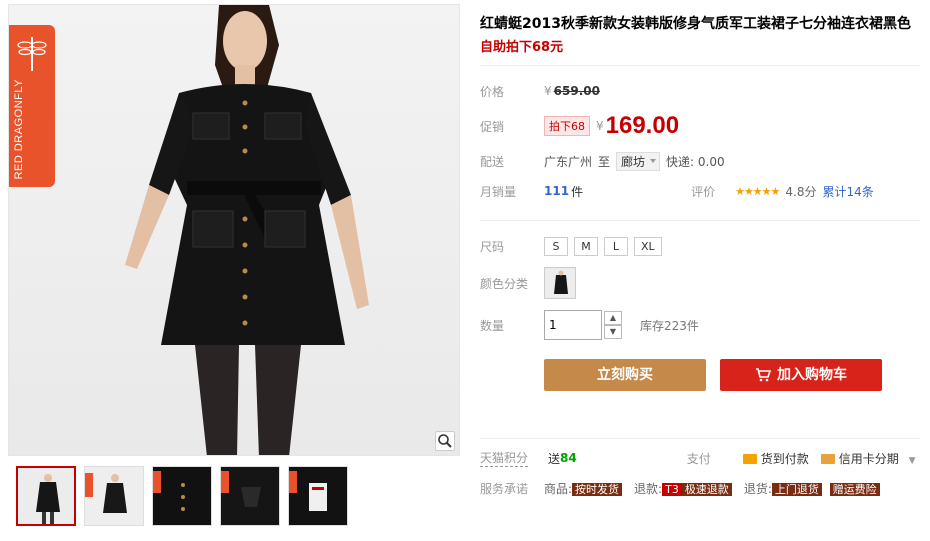  What do you see at coordinates (801, 191) in the screenshot?
I see `rating-score: 4.8分` at bounding box center [801, 191].